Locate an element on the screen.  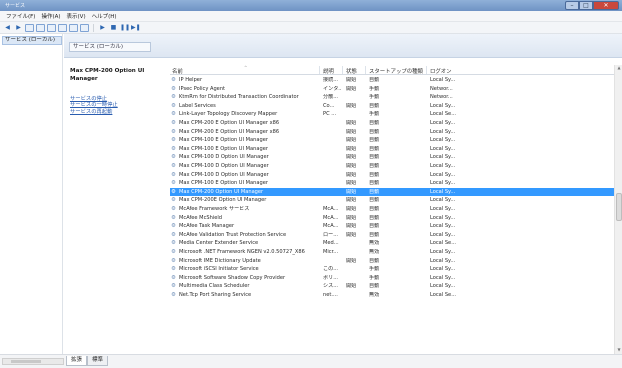
tree-node-services-local: サービス (ローカル) is located at coordinates (32, 40).